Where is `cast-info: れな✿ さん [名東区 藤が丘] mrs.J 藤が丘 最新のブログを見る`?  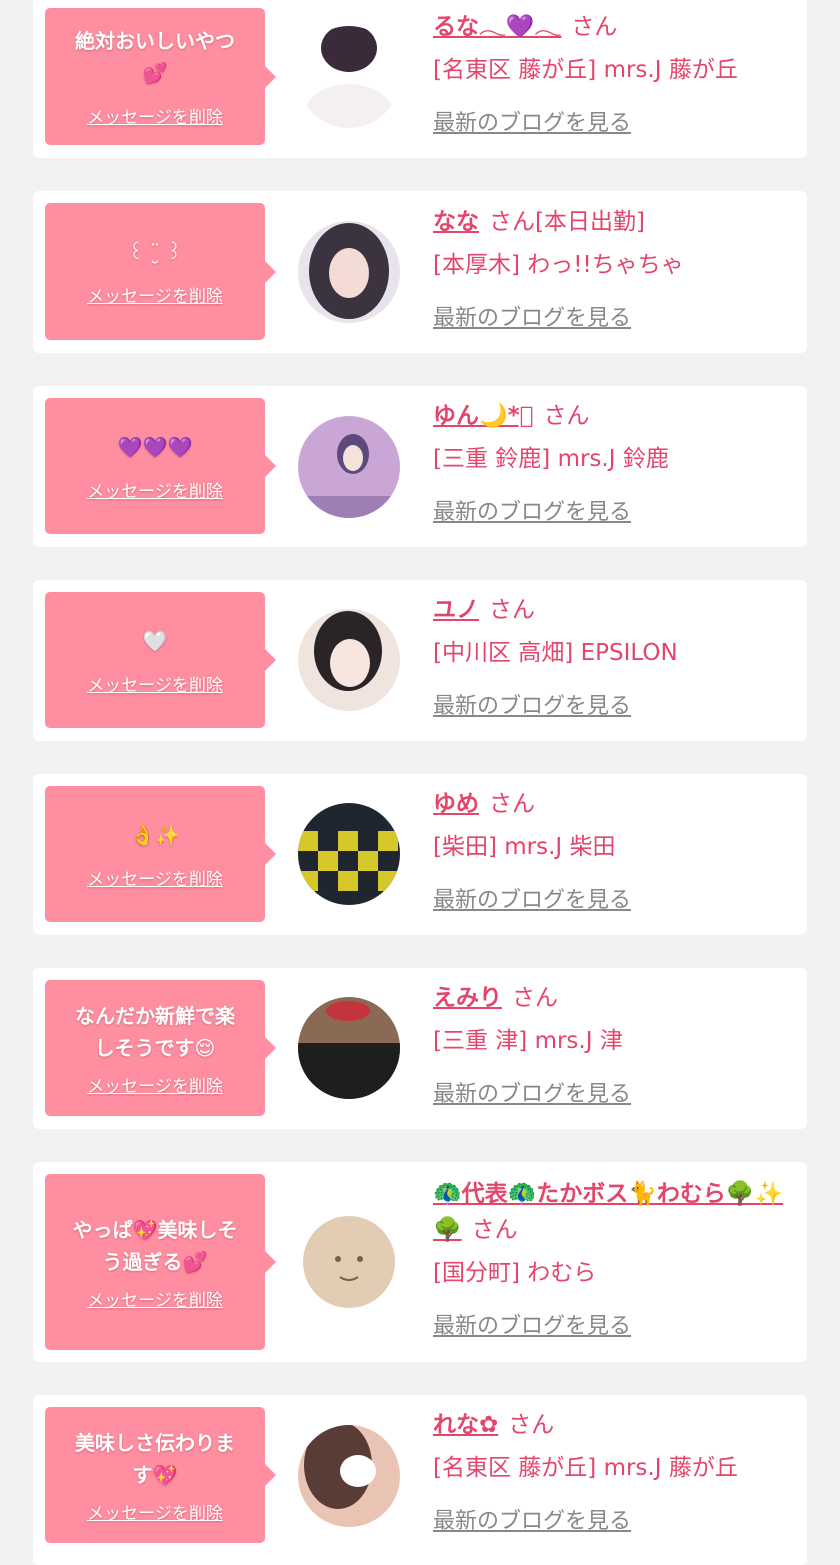 cast-info: れな✿ さん [名東区 藤が丘] mrs.J 藤が丘 最新のブログを見る is located at coordinates (613, 1471).